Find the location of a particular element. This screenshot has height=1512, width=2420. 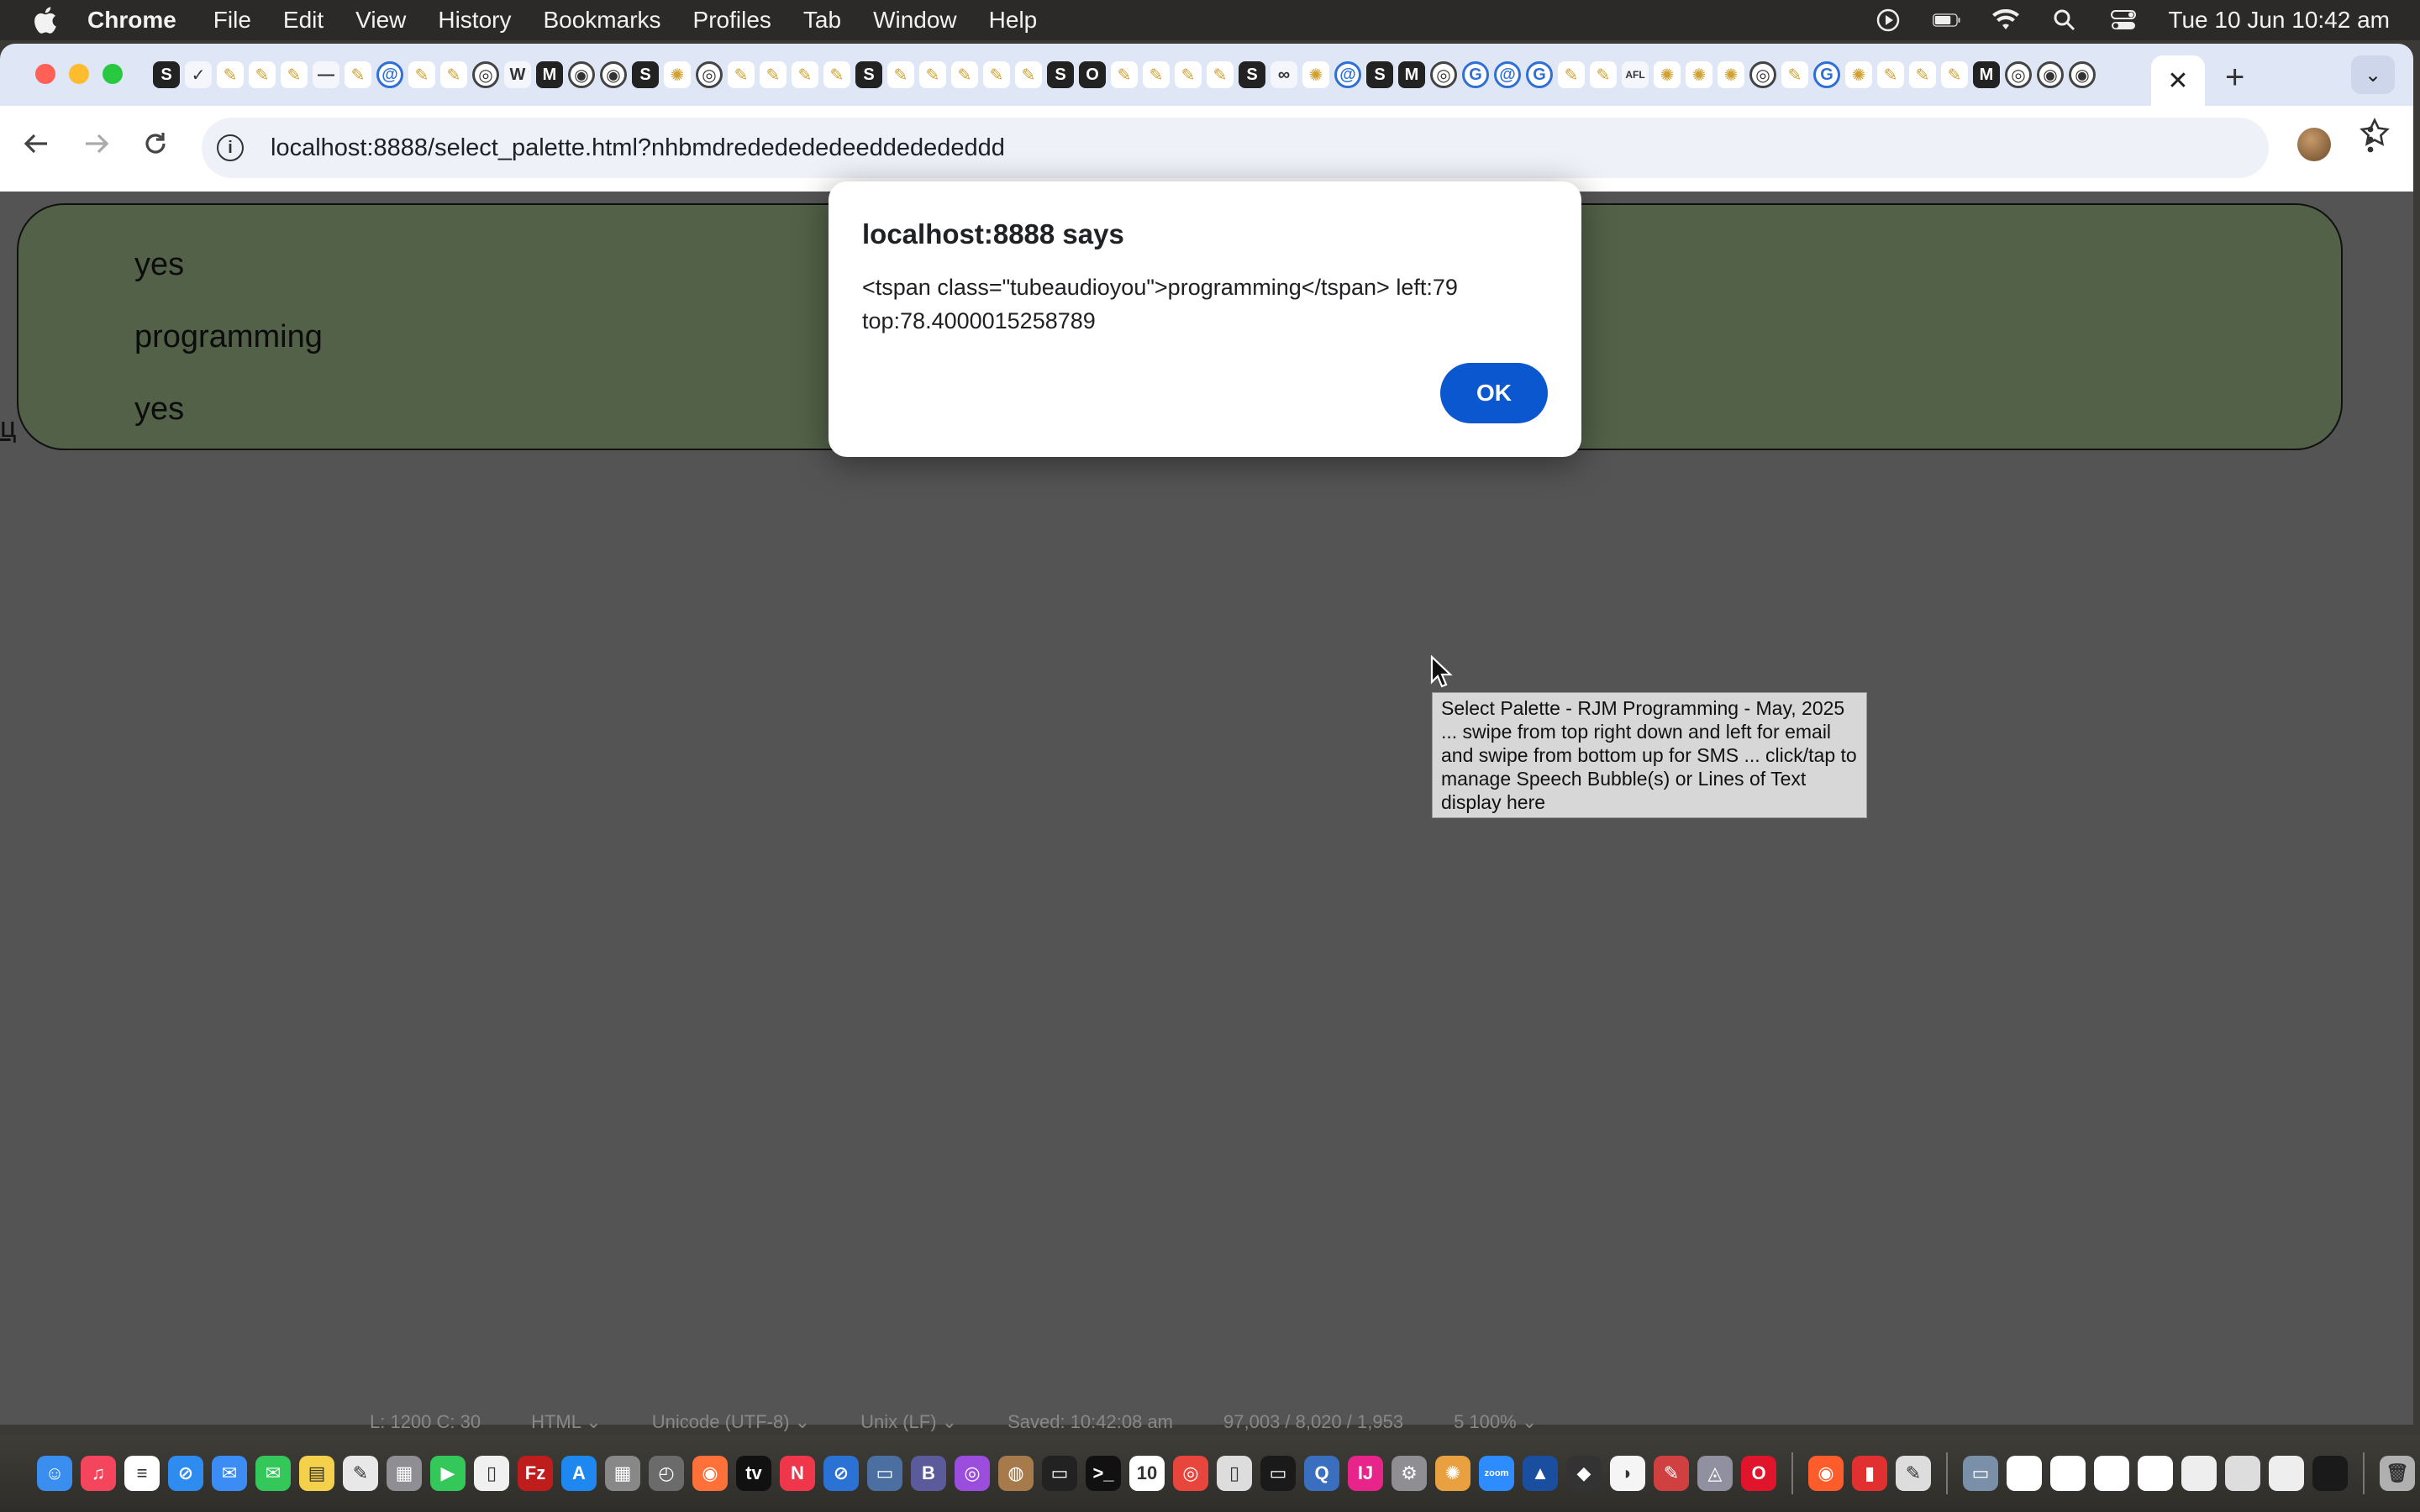

dock-window-2-icon is located at coordinates (2068, 1473).